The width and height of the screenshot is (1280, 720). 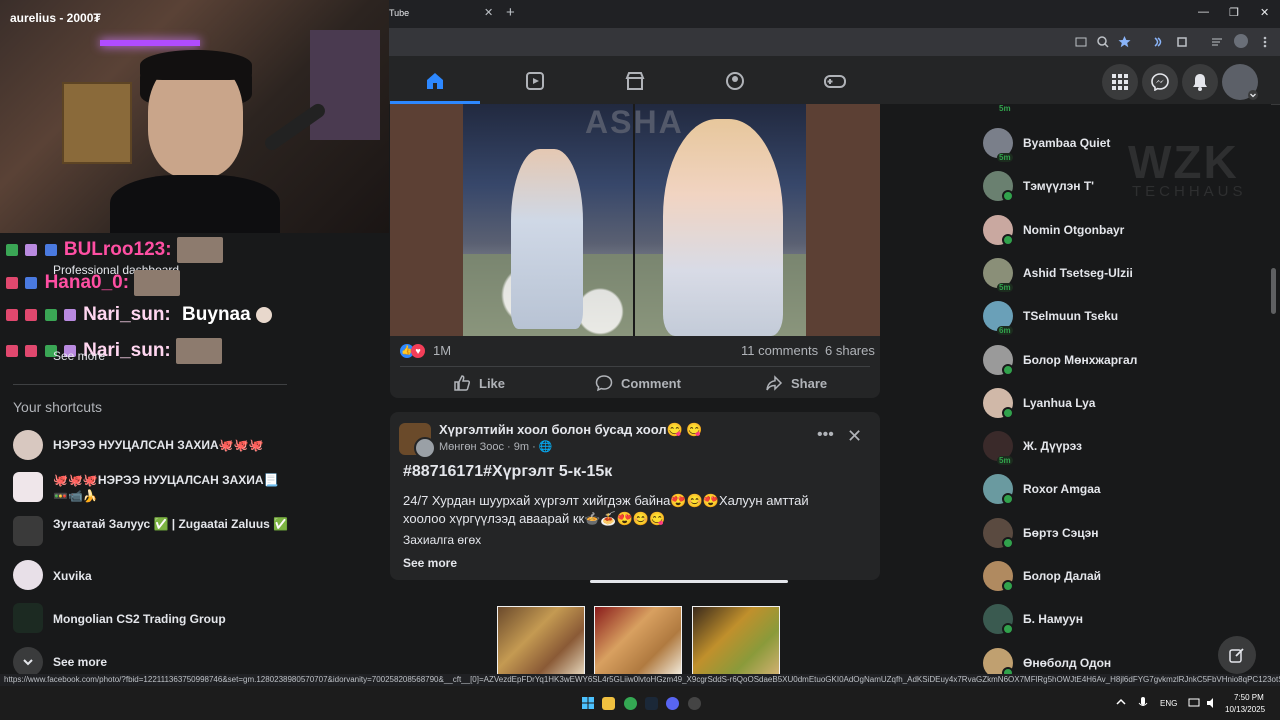 I want to click on contact-item: Бөртэ Сэцэн, so click(x=1041, y=533).